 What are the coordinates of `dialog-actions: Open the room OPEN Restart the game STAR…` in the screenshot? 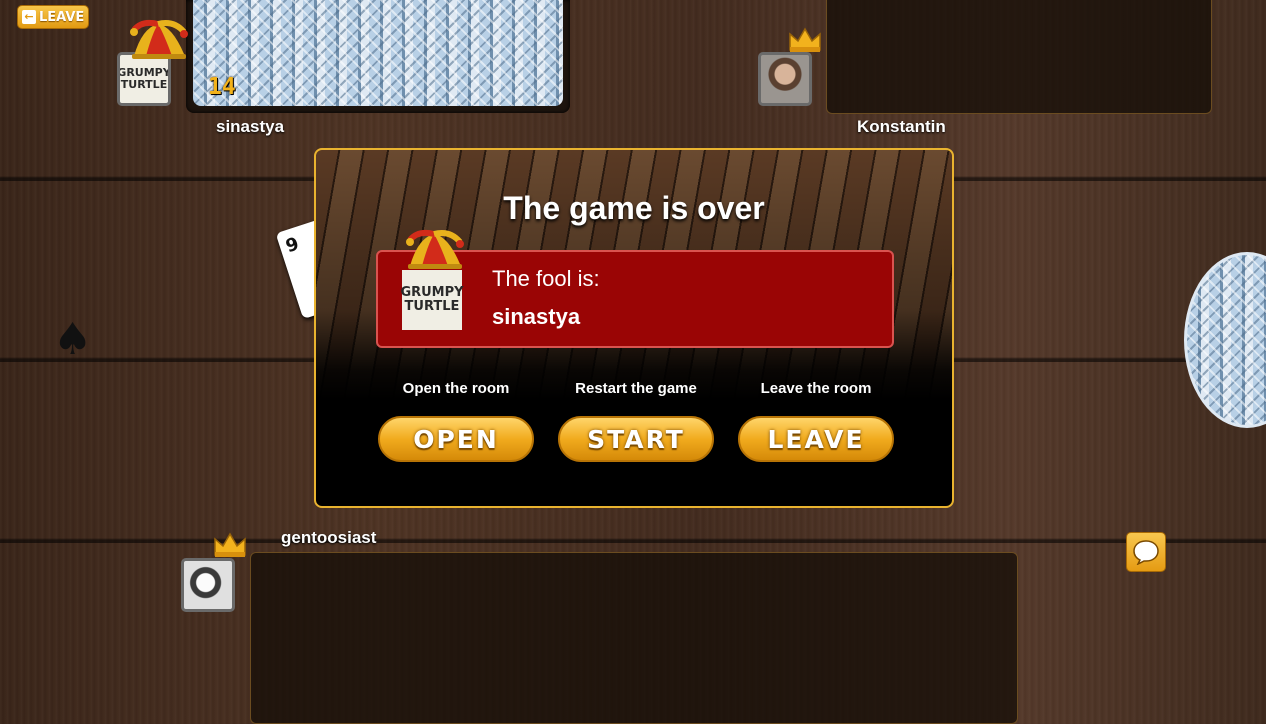 It's located at (636, 421).